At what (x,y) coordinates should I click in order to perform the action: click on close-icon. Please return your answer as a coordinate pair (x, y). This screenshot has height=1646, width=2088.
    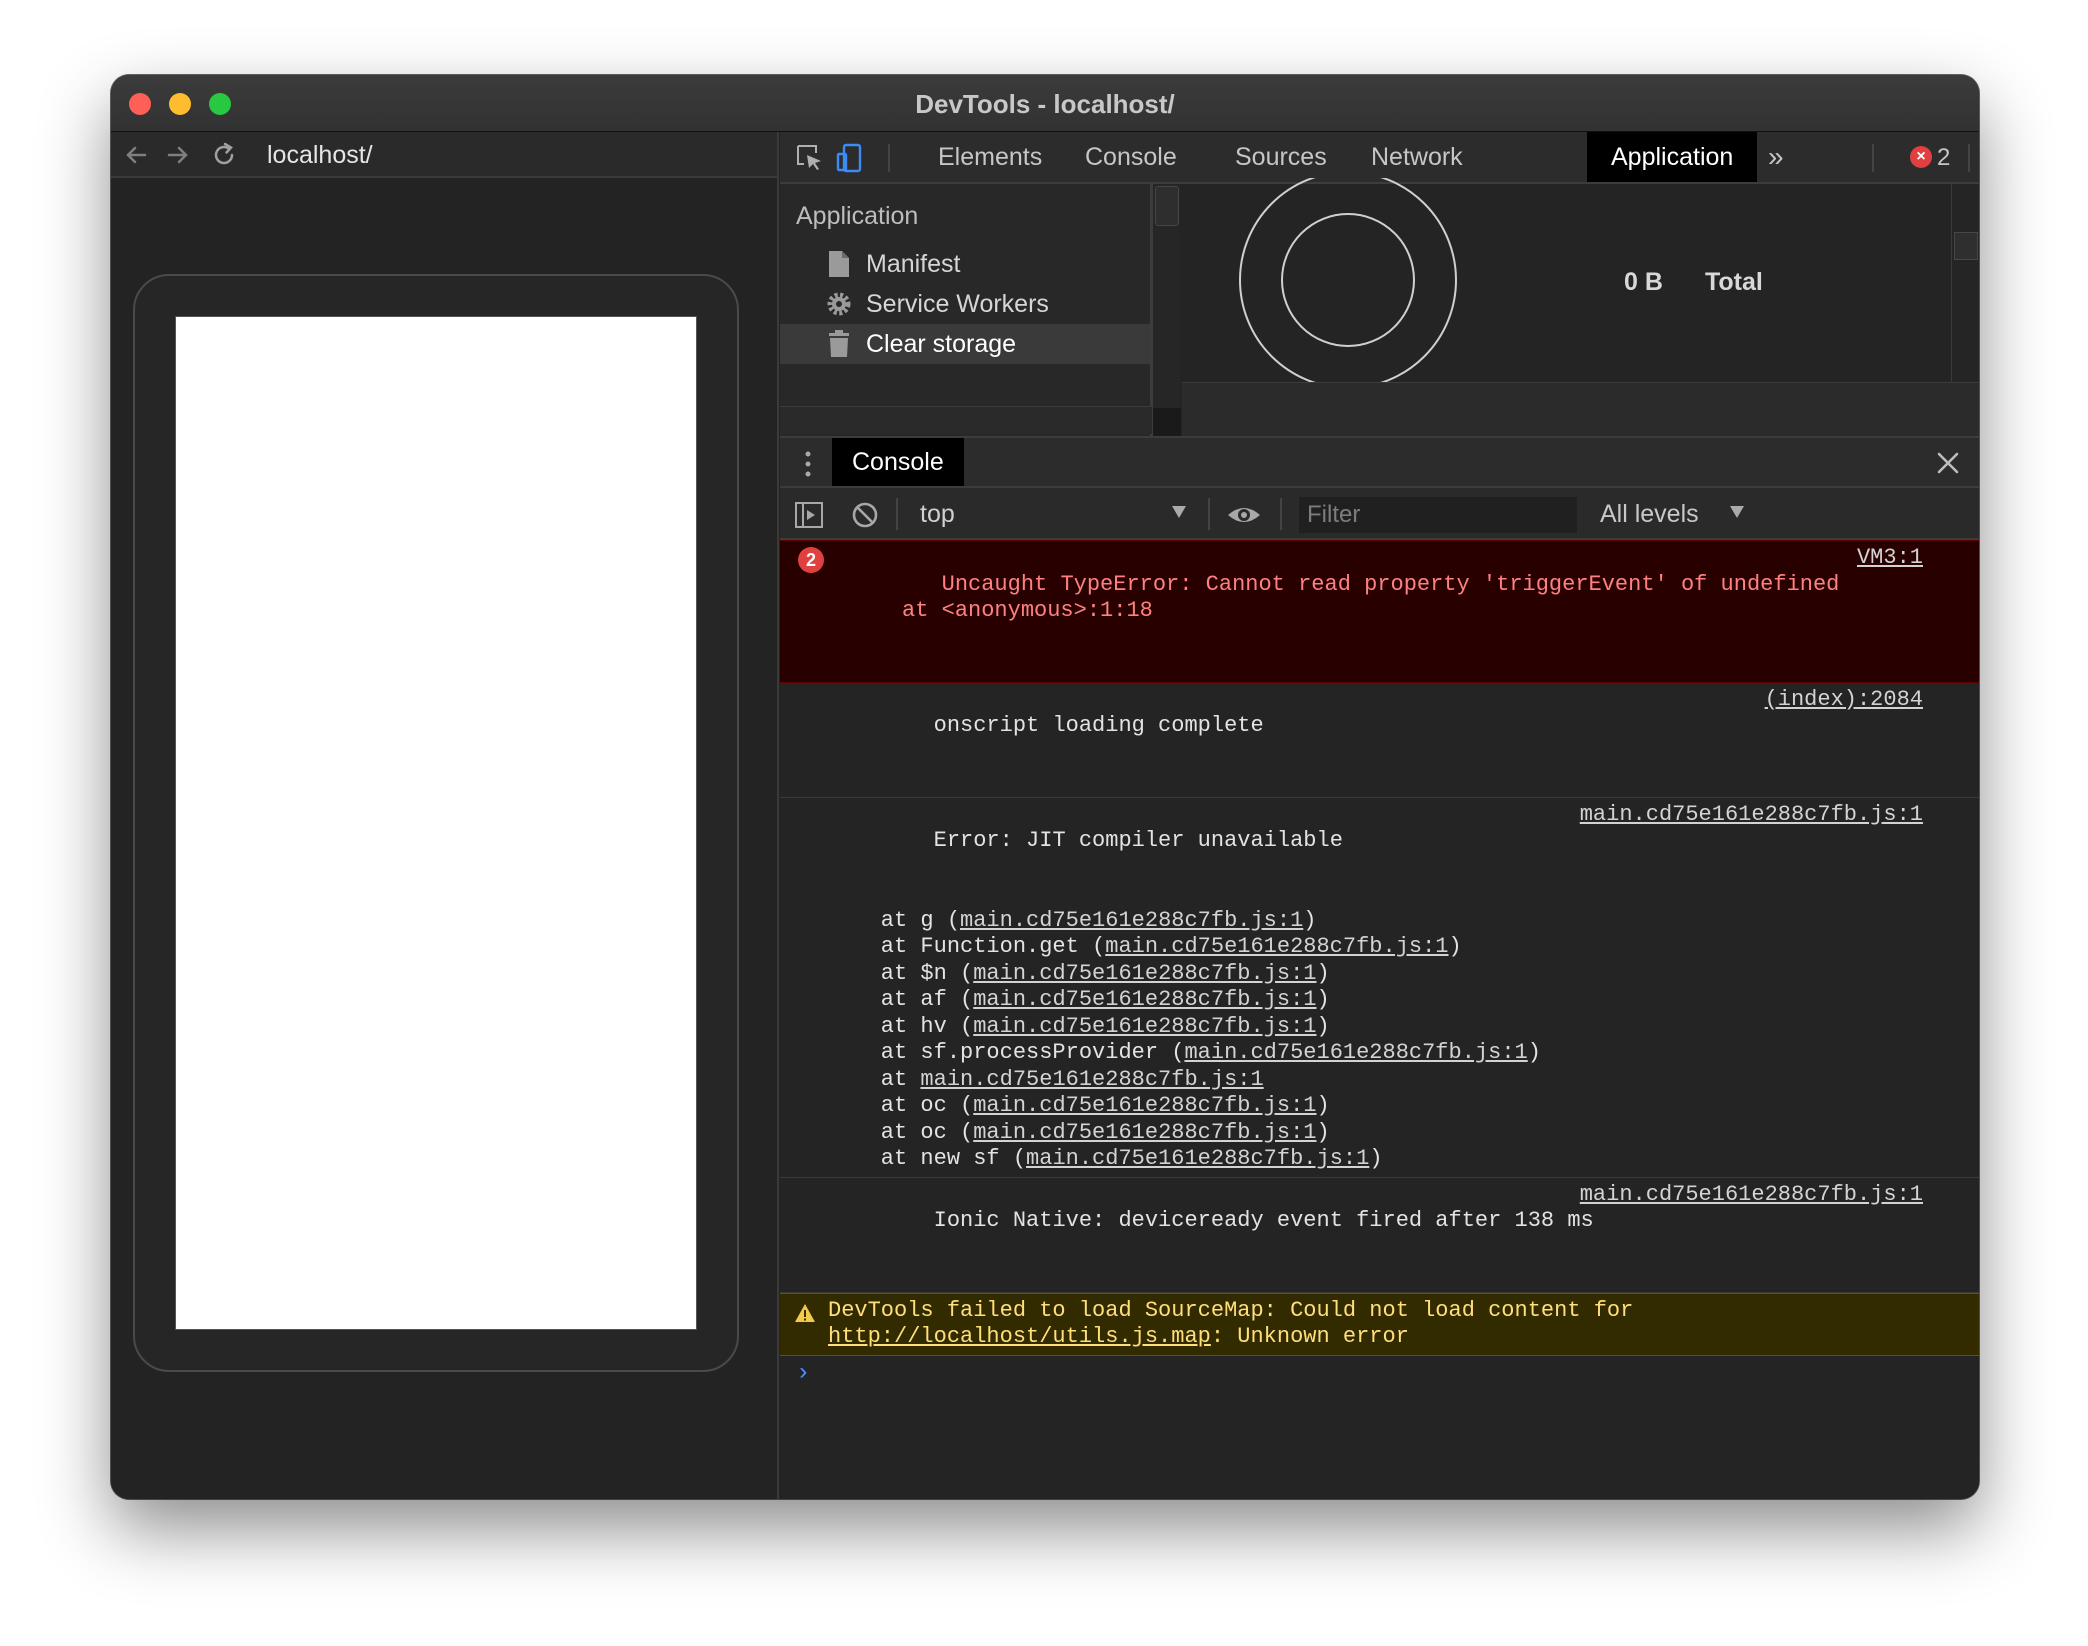
    Looking at the image, I should click on (1948, 463).